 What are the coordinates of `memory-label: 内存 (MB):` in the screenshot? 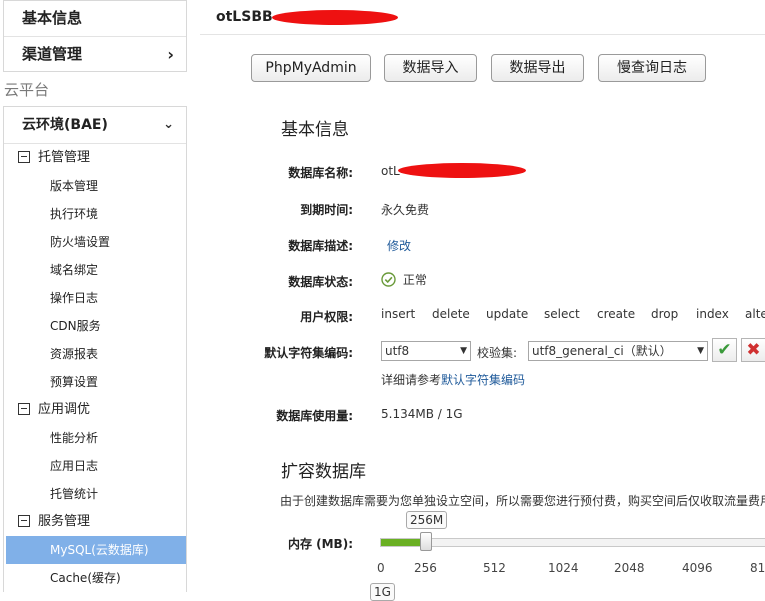 It's located at (320, 544).